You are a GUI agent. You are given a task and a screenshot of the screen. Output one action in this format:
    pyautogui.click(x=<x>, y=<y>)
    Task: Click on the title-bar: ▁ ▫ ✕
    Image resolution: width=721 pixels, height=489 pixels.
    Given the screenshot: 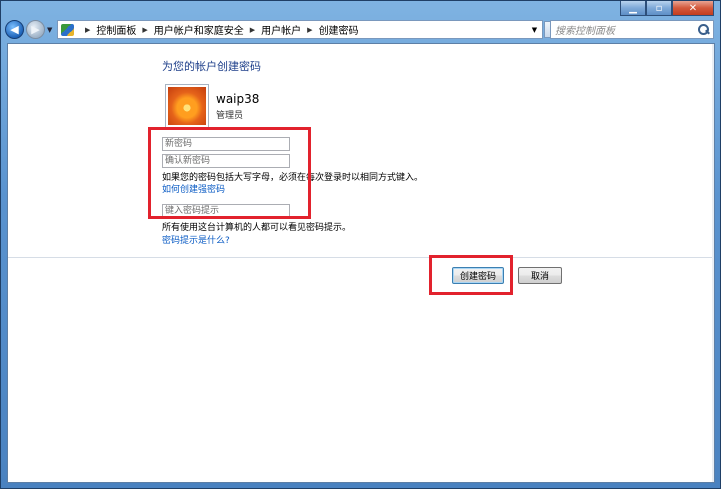 What is the action you would take?
    pyautogui.click(x=360, y=9)
    